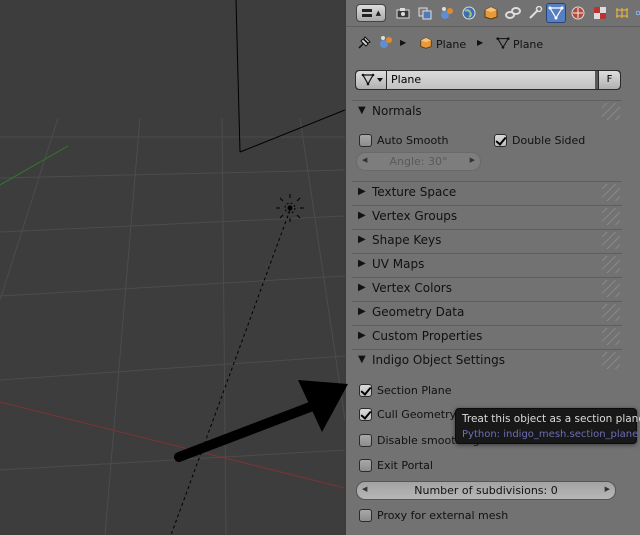 The height and width of the screenshot is (535, 640). I want to click on cull-geometry-label: Cull Geometry, so click(417, 414).